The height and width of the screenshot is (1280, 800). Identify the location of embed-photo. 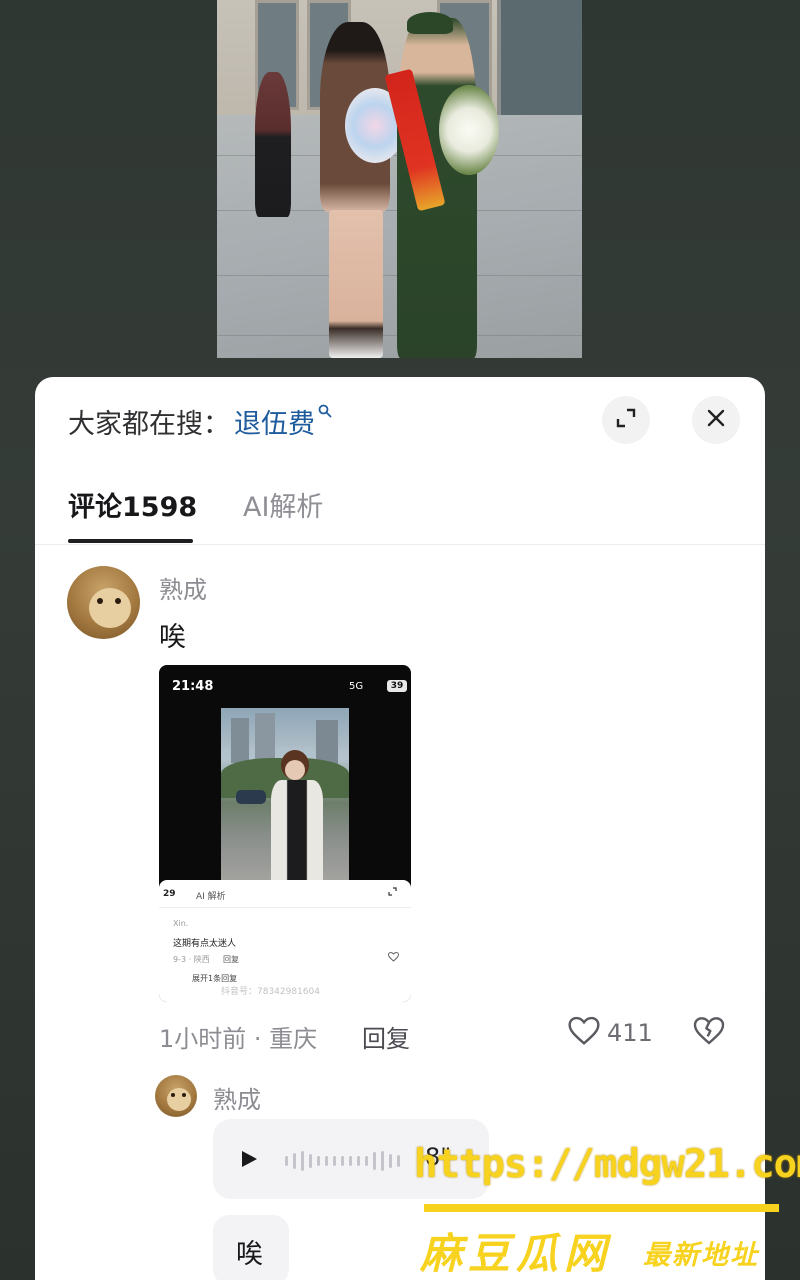
(285, 794).